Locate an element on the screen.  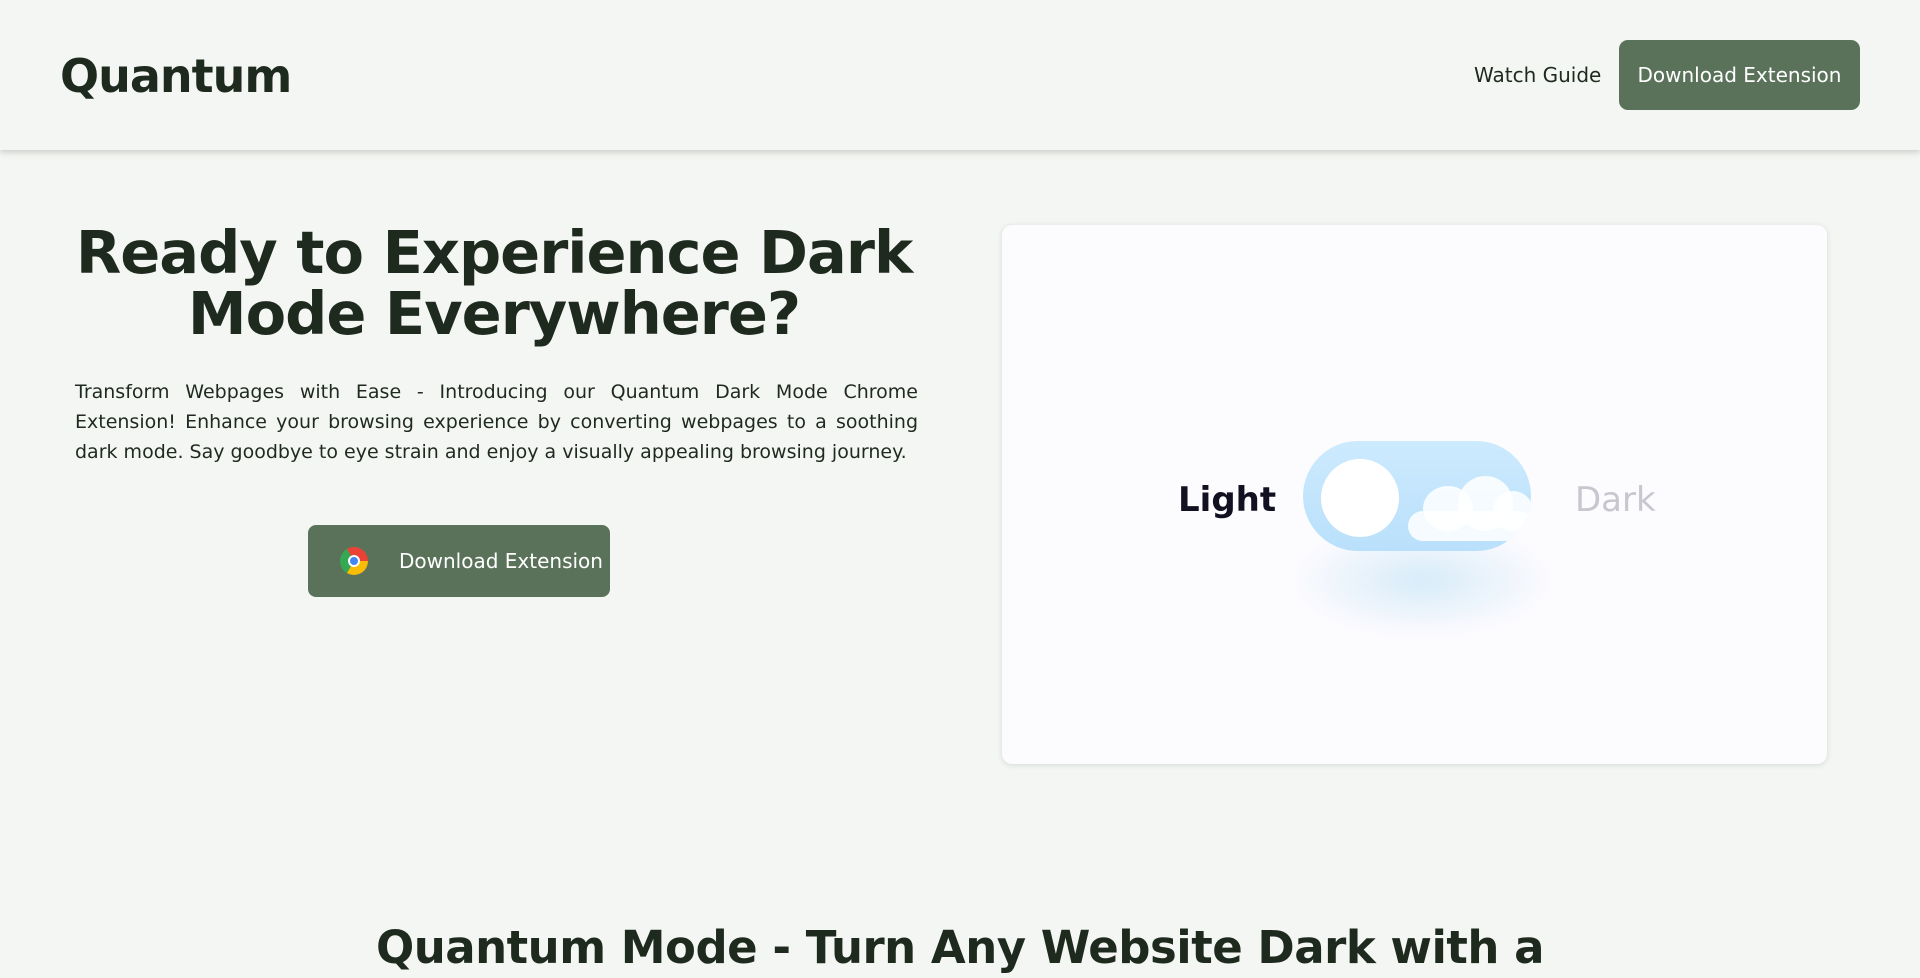
logo: Quantum is located at coordinates (176, 76).